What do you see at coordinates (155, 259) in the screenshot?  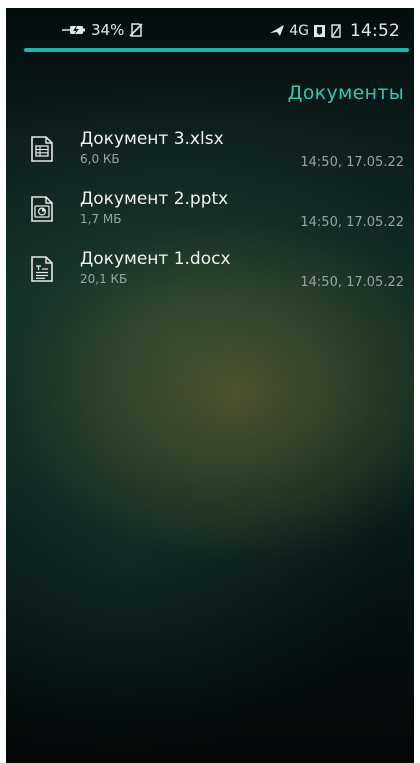 I see `file-name: Документ 1.docx` at bounding box center [155, 259].